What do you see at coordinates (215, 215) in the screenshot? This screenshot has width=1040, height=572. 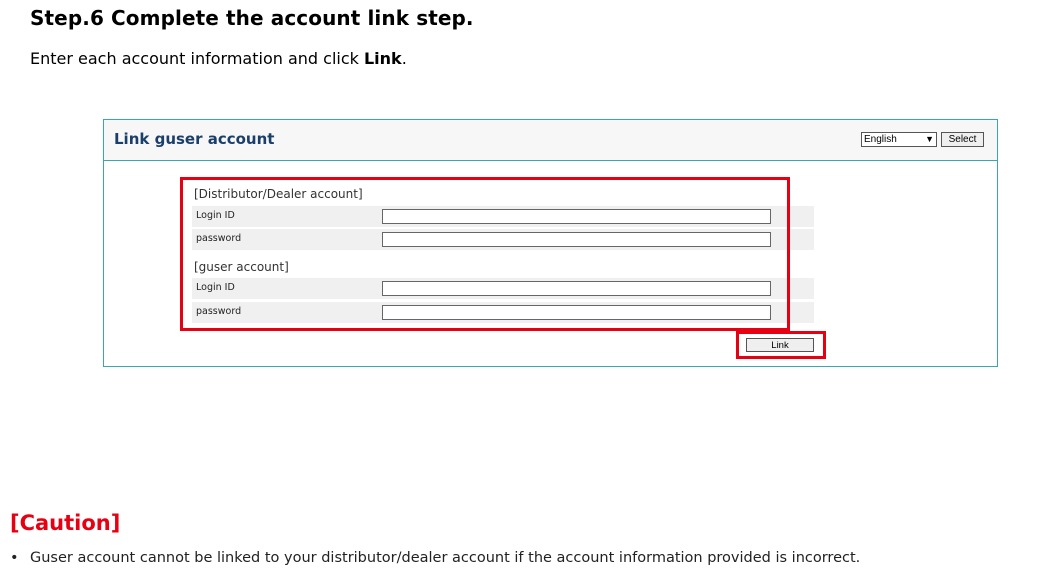 I see `distributor-login-label: Login ID` at bounding box center [215, 215].